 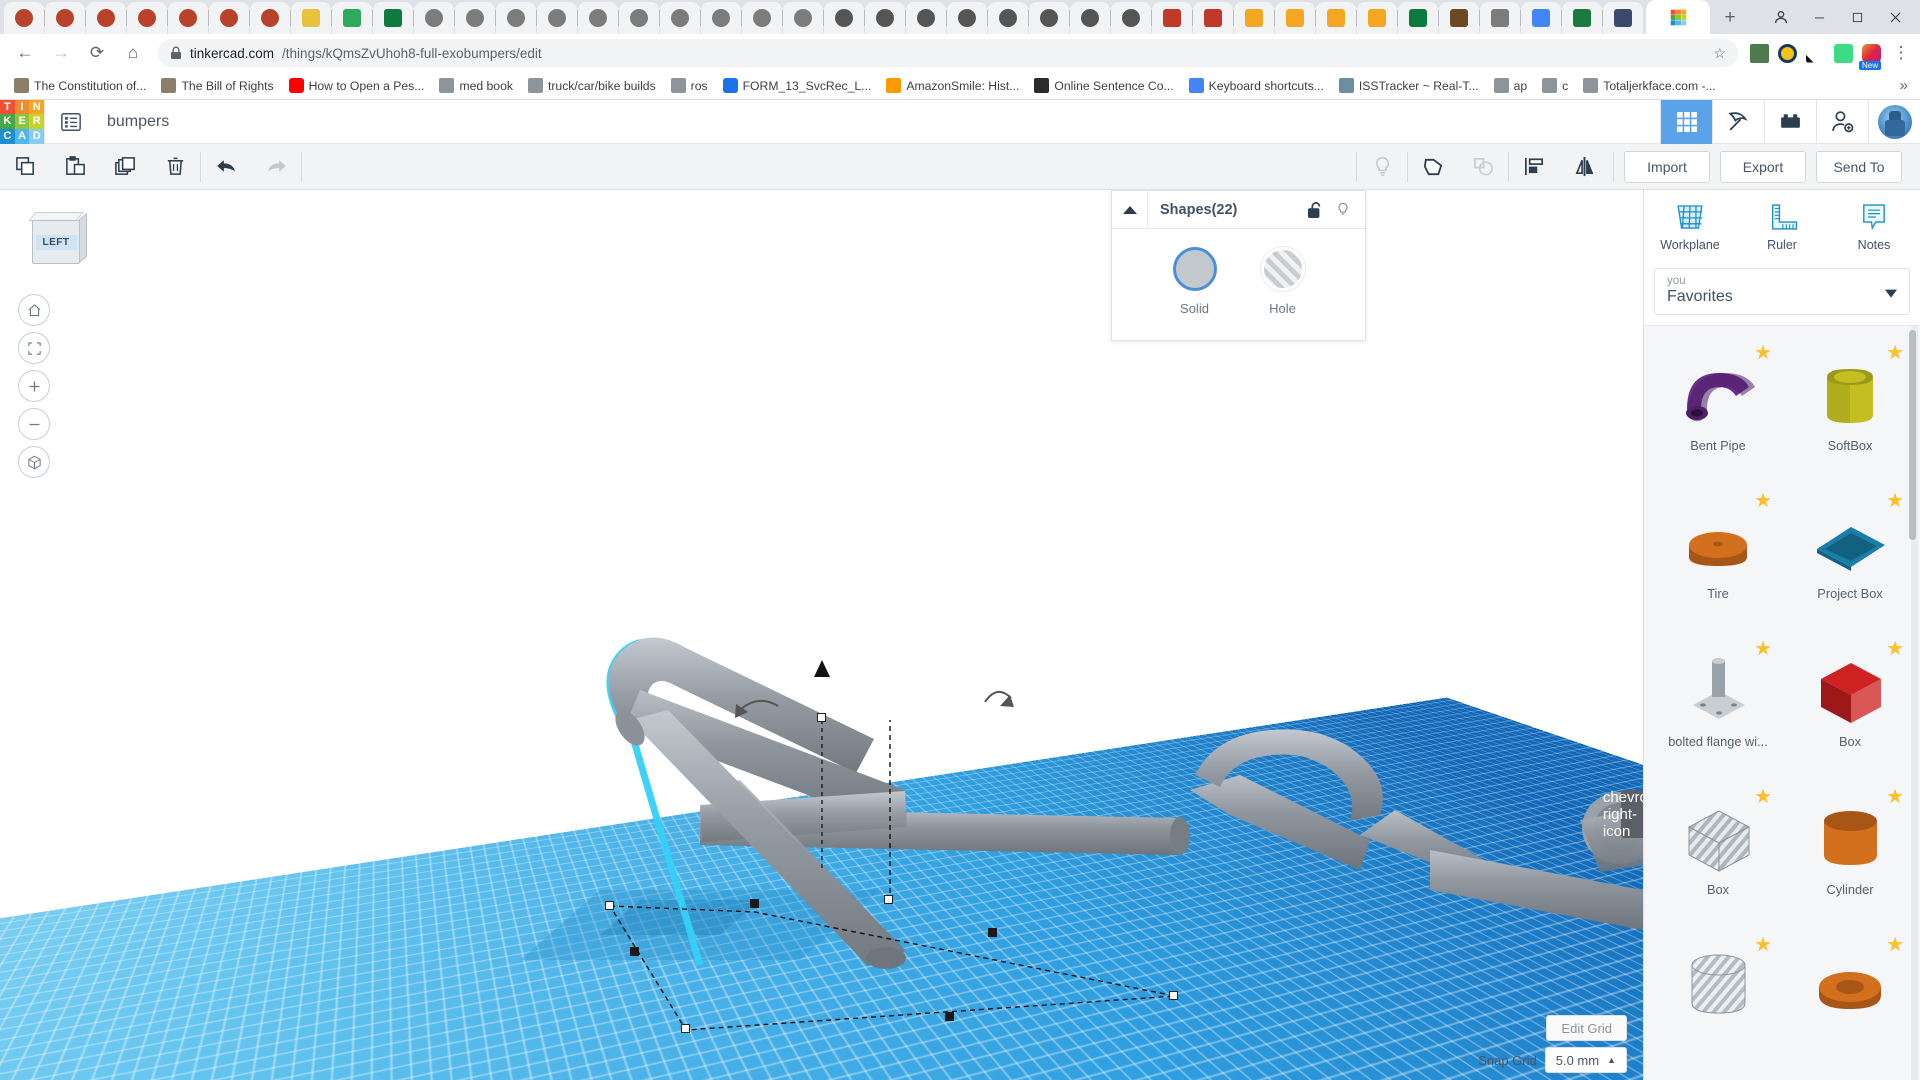 I want to click on bookmark-item: ros, so click(x=689, y=85).